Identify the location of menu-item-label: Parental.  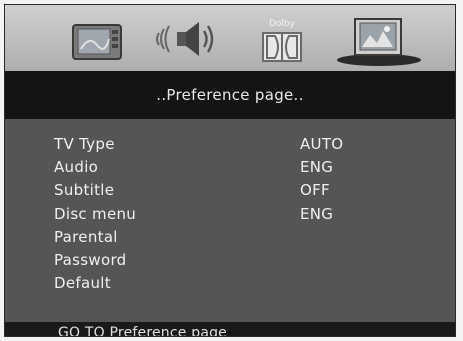
(86, 237).